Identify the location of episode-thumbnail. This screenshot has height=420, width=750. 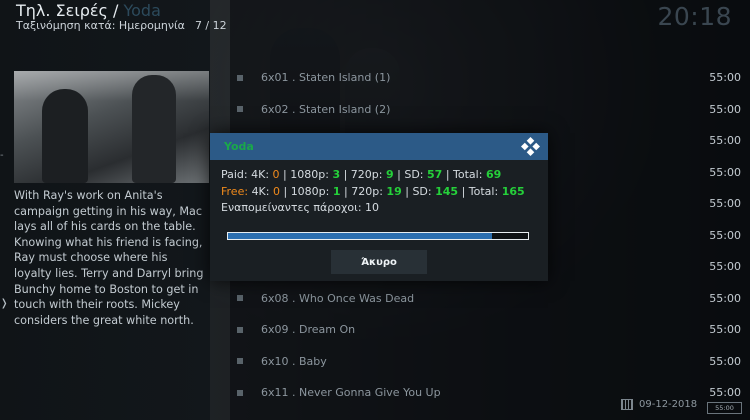
(111, 127).